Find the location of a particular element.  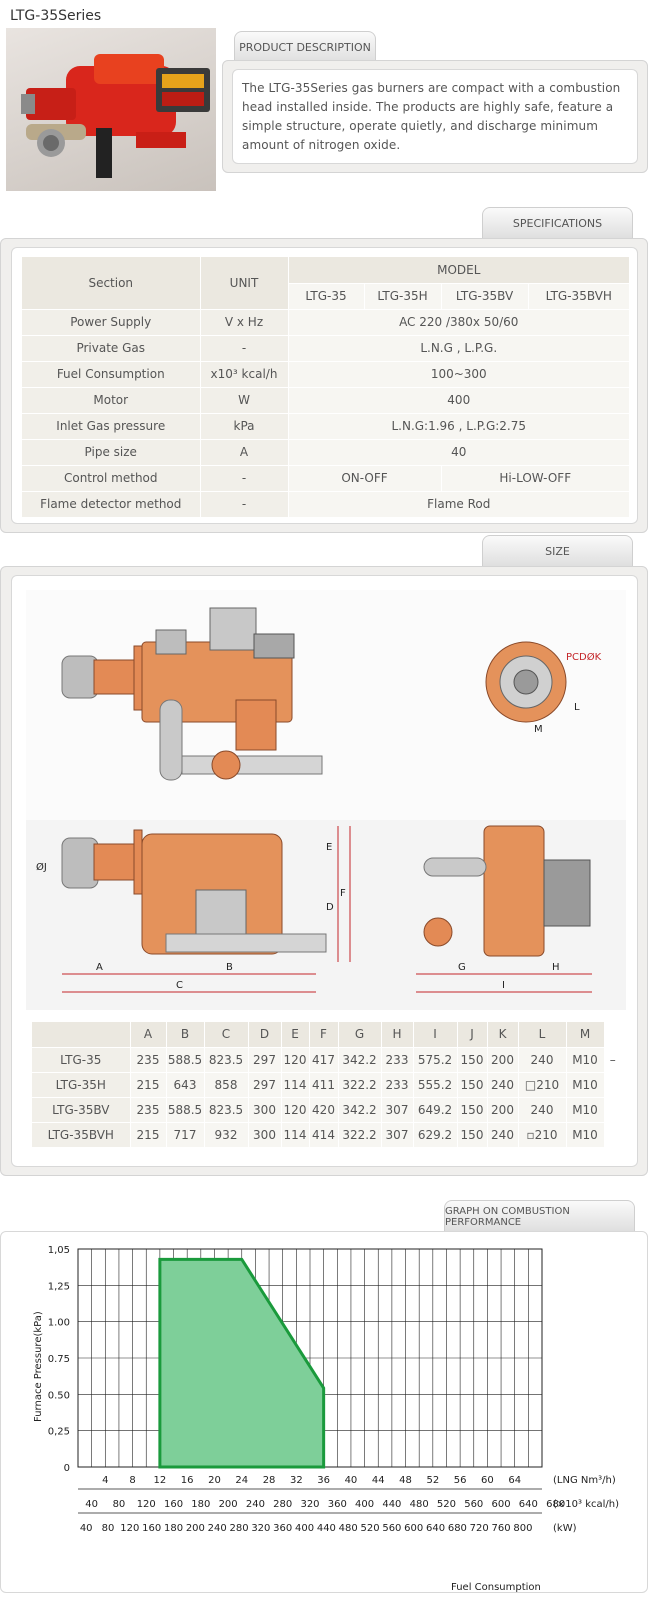

x-tick-lng: 52 is located at coordinates (432, 1480).